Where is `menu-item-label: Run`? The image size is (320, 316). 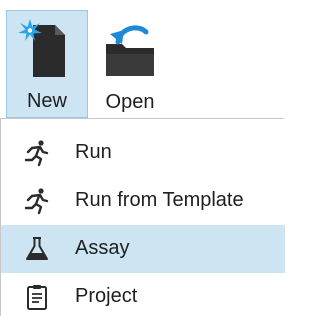
menu-item-label: Run is located at coordinates (93, 152).